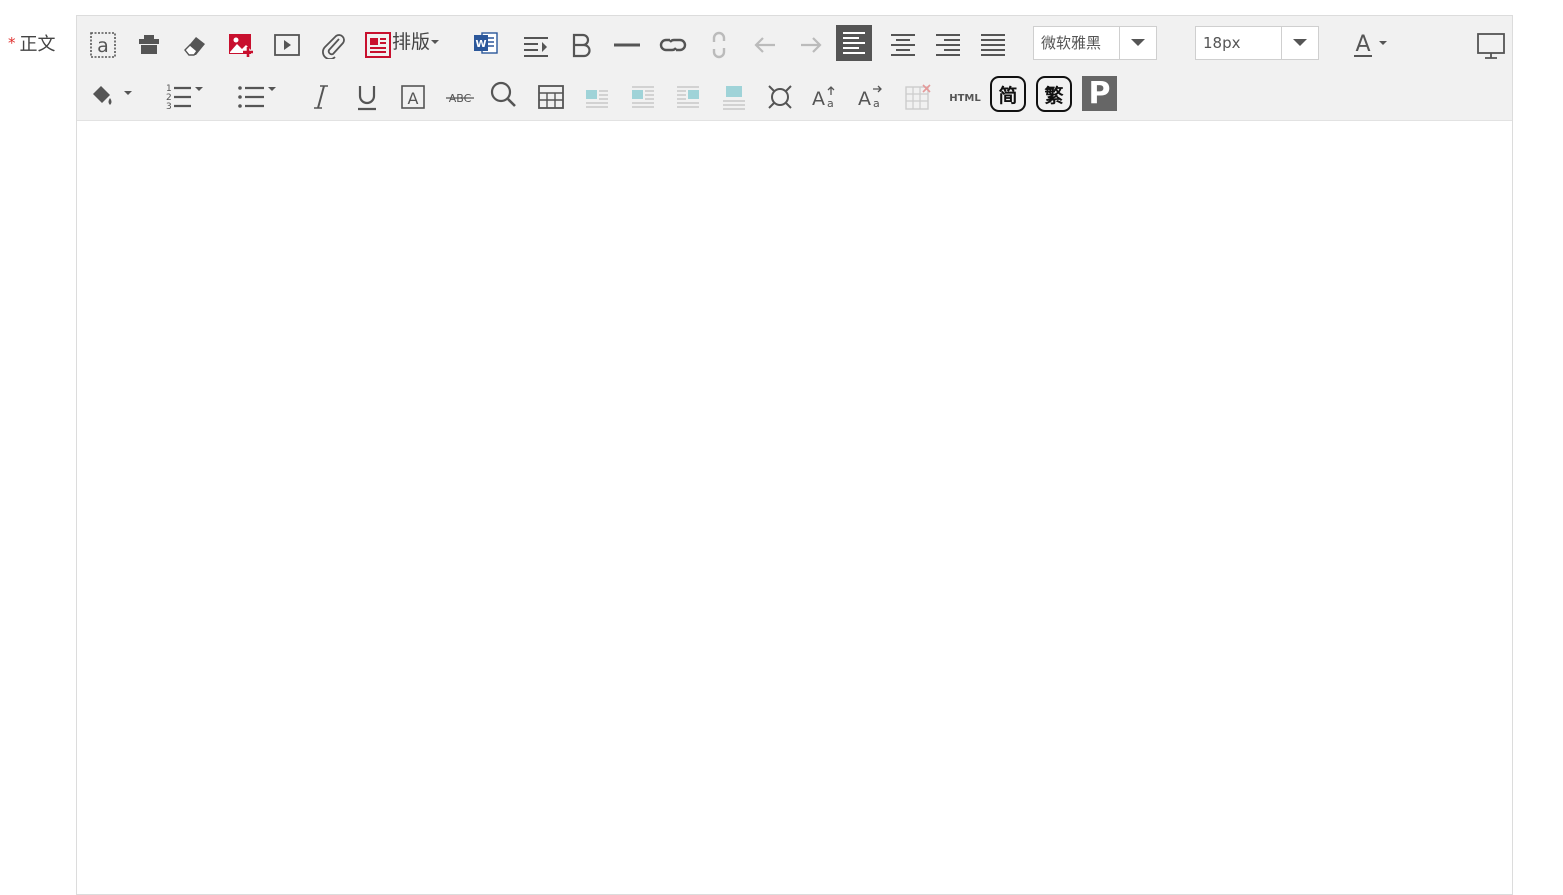  Describe the element at coordinates (536, 45) in the screenshot. I see `indent-icon` at that location.